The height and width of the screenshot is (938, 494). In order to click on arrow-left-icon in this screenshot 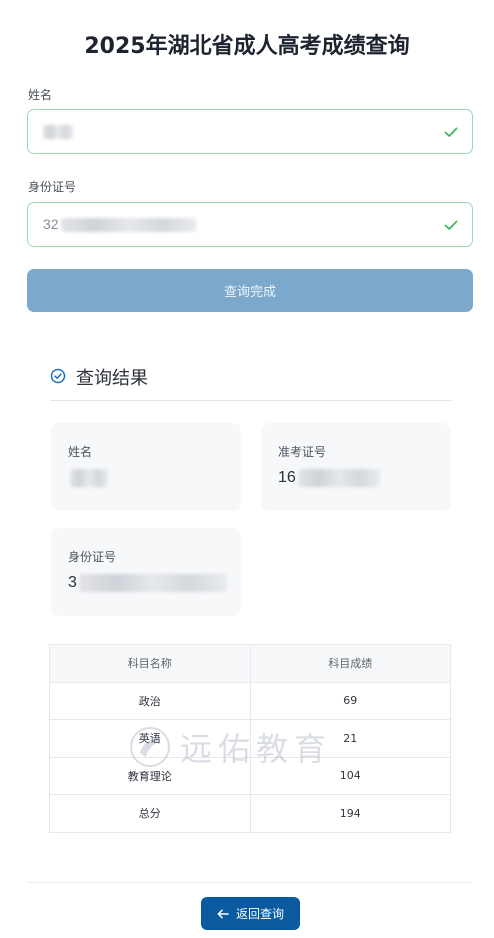, I will do `click(223, 913)`.